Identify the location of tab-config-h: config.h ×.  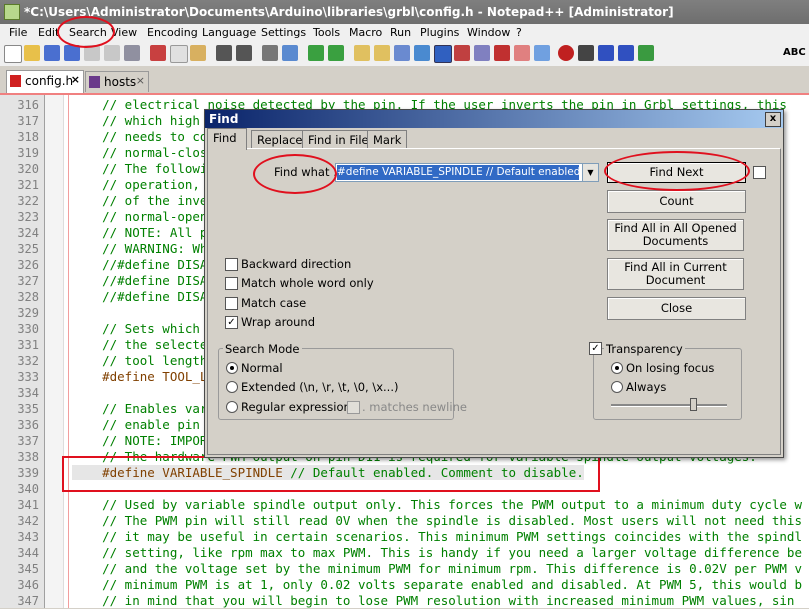
(45, 81).